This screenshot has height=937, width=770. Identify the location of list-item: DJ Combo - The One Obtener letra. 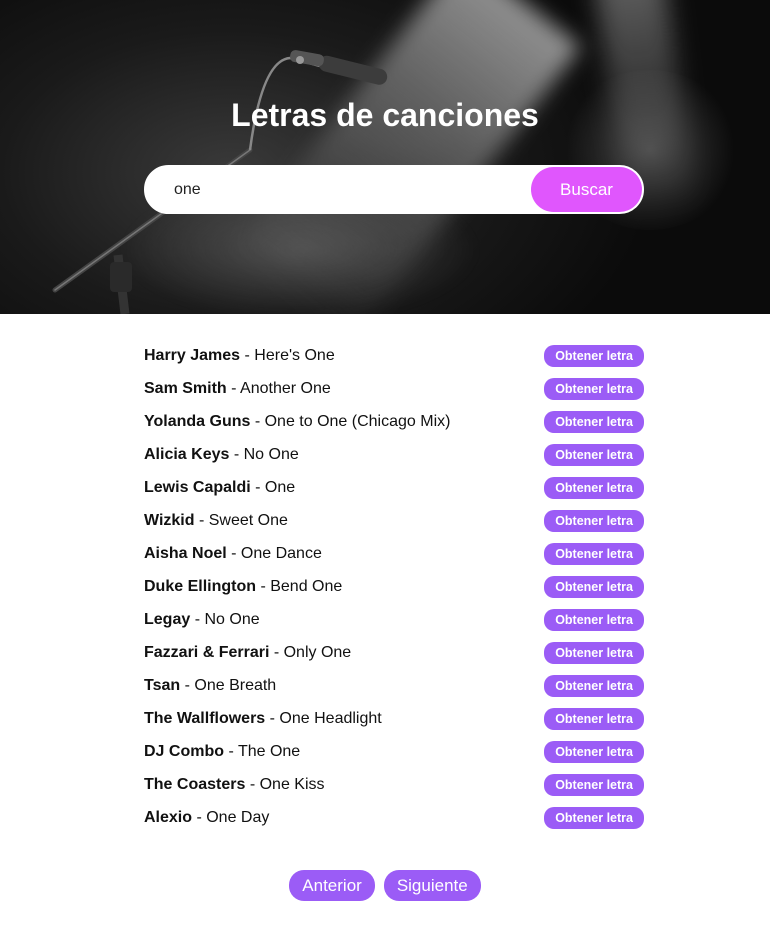
(394, 751).